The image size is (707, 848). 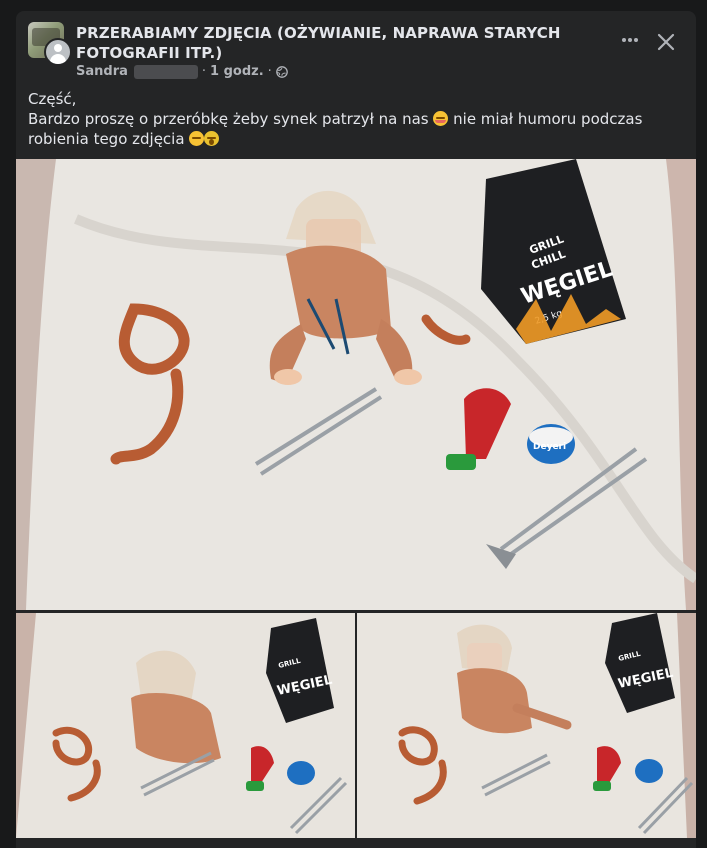 I want to click on avatar-group, so click(x=50, y=44).